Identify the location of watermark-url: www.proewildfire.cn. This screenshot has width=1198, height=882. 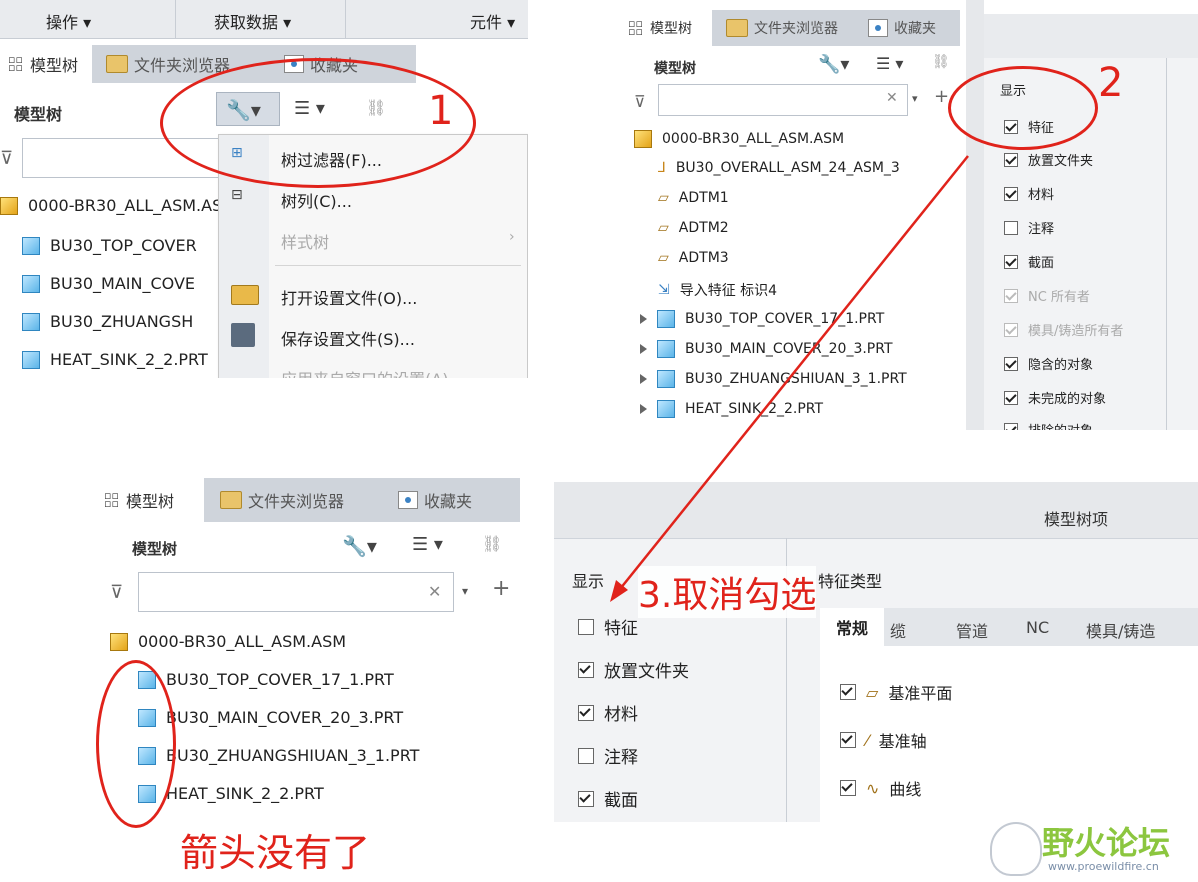
(1103, 866).